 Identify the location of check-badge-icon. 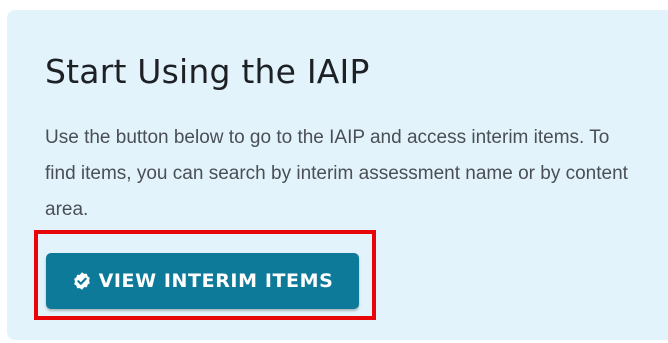
(82, 281).